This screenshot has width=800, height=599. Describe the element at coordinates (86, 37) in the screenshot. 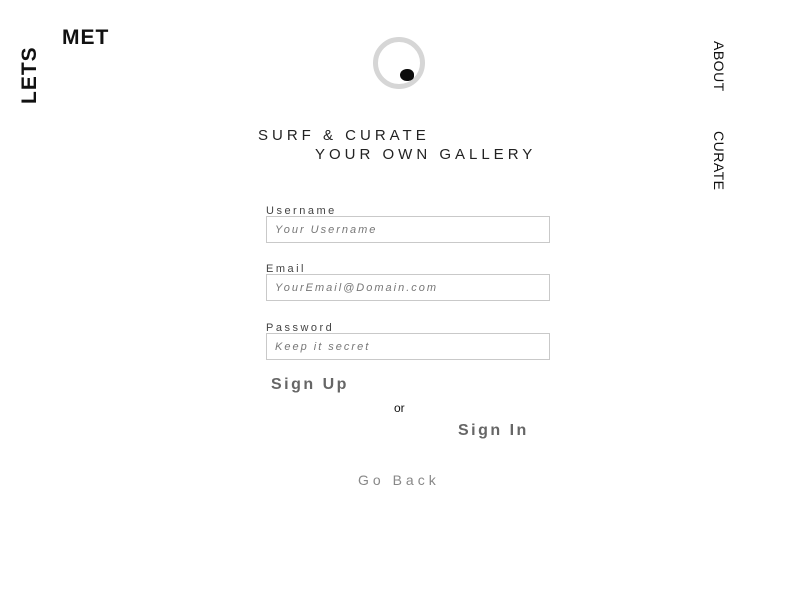

I see `logo-met: MET` at that location.